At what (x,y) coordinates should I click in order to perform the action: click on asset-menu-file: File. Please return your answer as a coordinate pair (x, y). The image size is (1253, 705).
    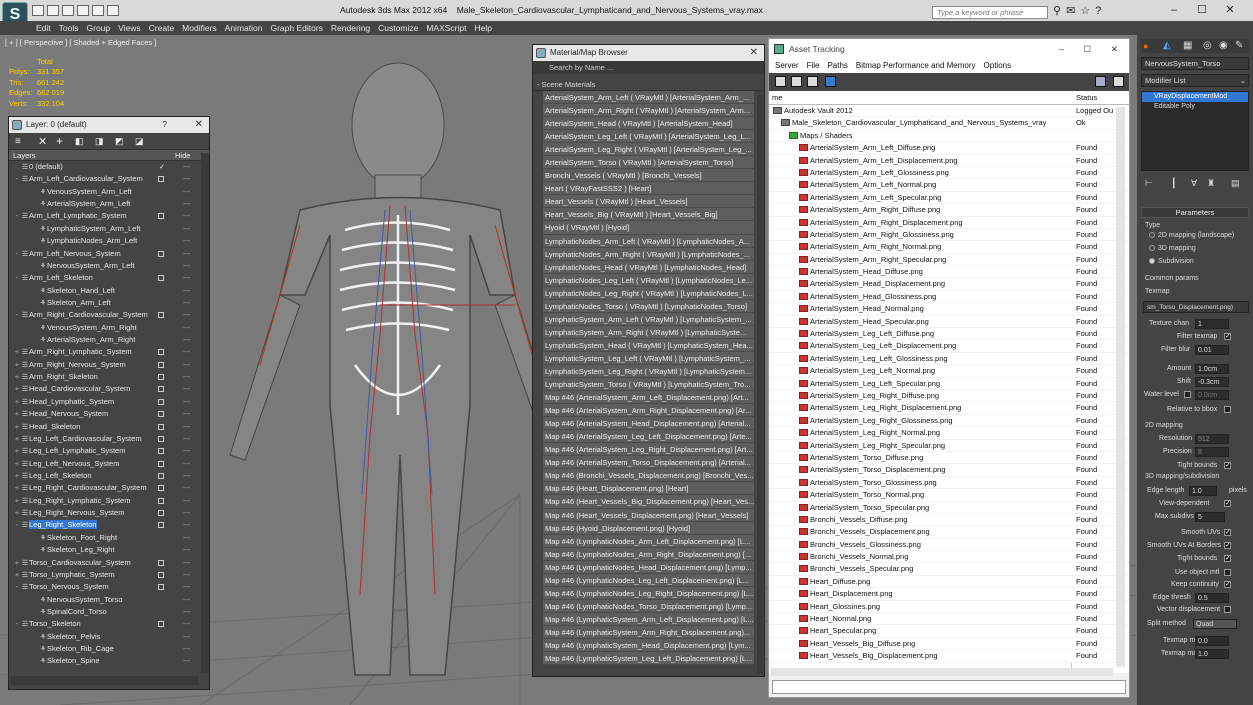
    Looking at the image, I should click on (813, 65).